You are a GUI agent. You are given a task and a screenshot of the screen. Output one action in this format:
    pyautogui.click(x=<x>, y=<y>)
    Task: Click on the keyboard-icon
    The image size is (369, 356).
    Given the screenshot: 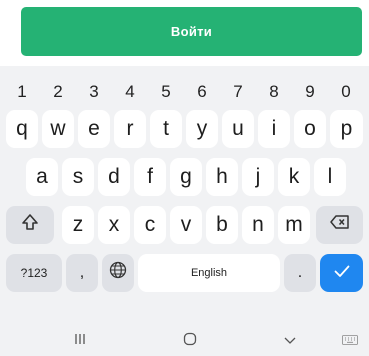 What is the action you would take?
    pyautogui.click(x=350, y=341)
    